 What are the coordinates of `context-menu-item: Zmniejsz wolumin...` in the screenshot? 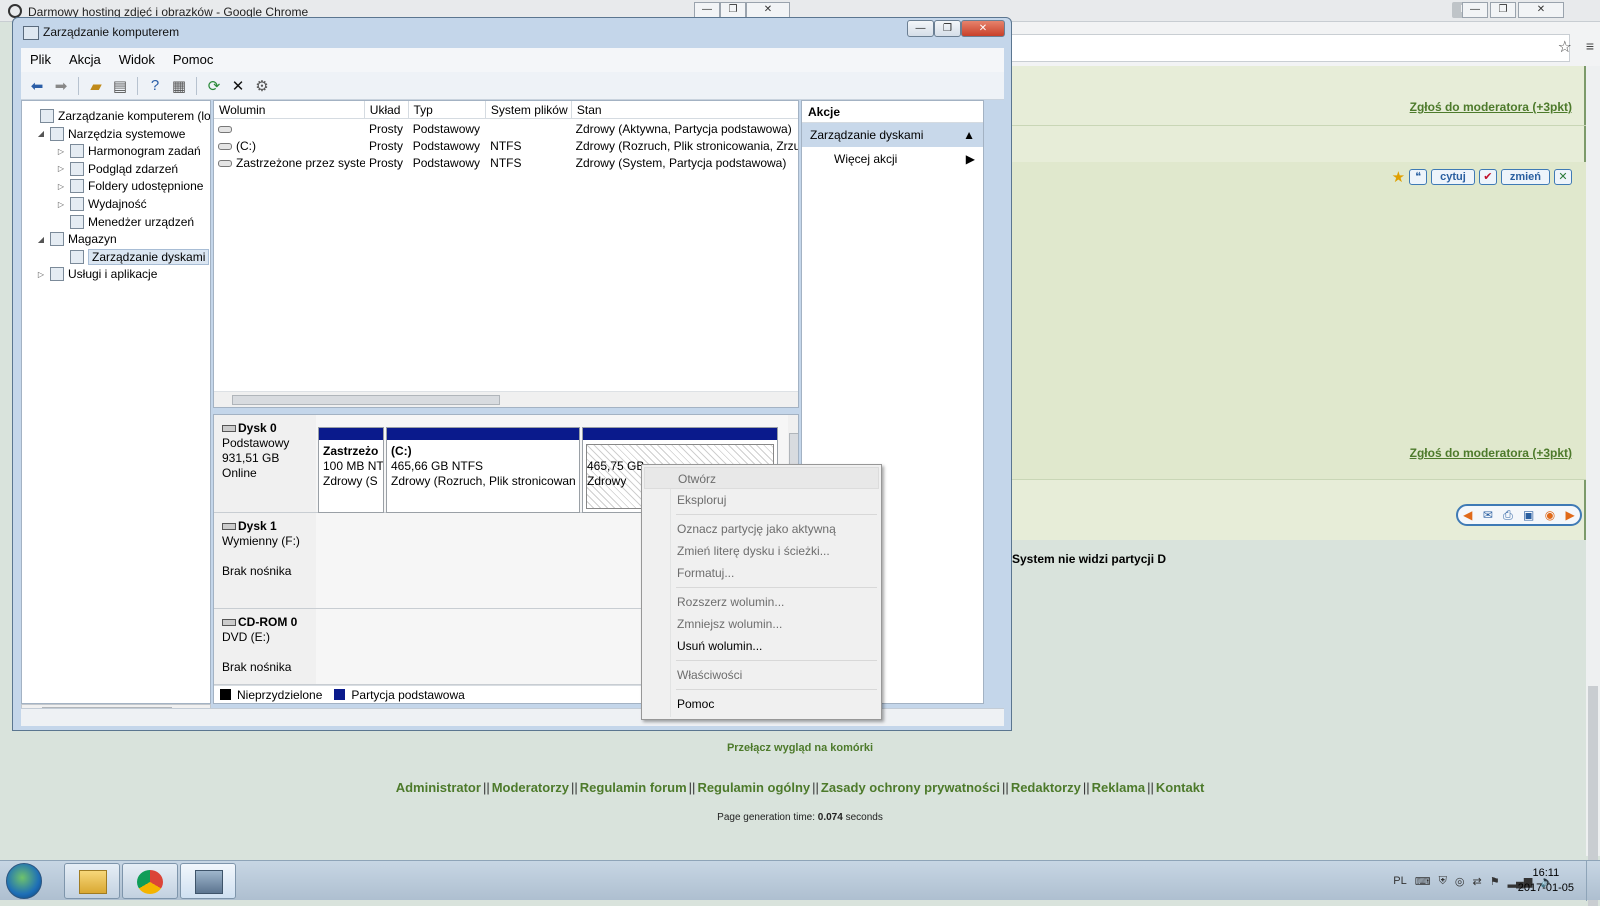 It's located at (761, 624).